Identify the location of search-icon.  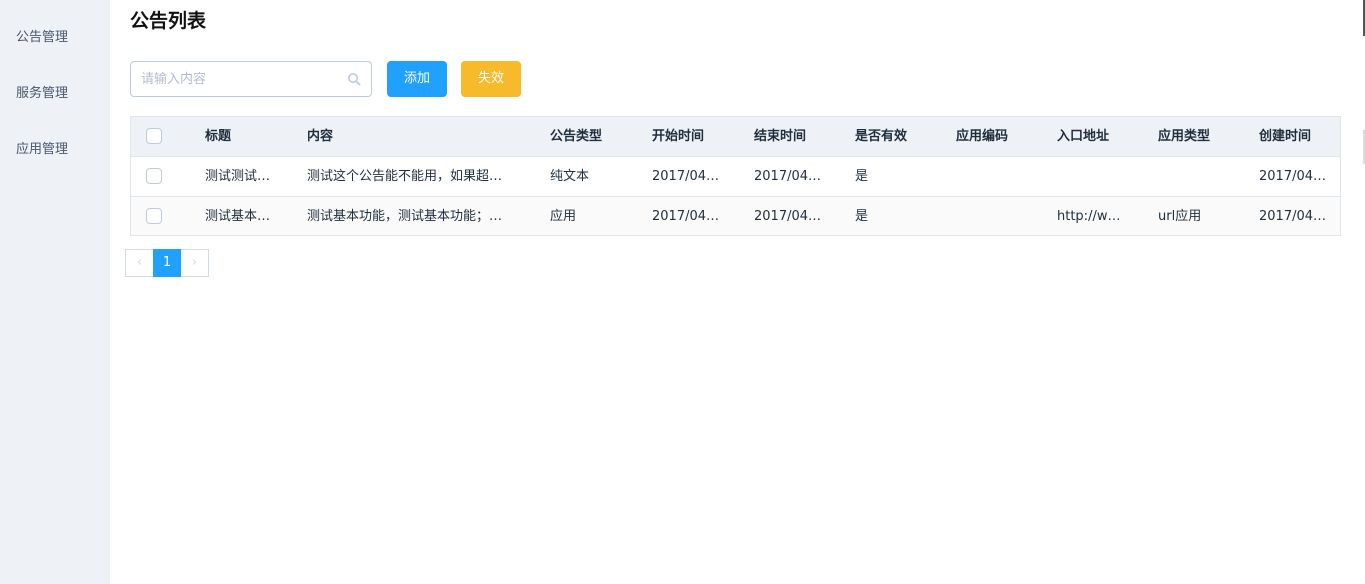
(354, 79).